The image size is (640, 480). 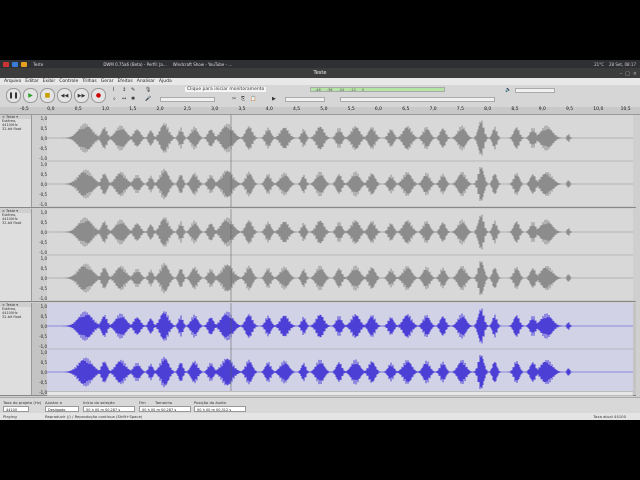 I want to click on audio-position-field: 00 h 00 m 00,312 s, so click(x=220, y=409).